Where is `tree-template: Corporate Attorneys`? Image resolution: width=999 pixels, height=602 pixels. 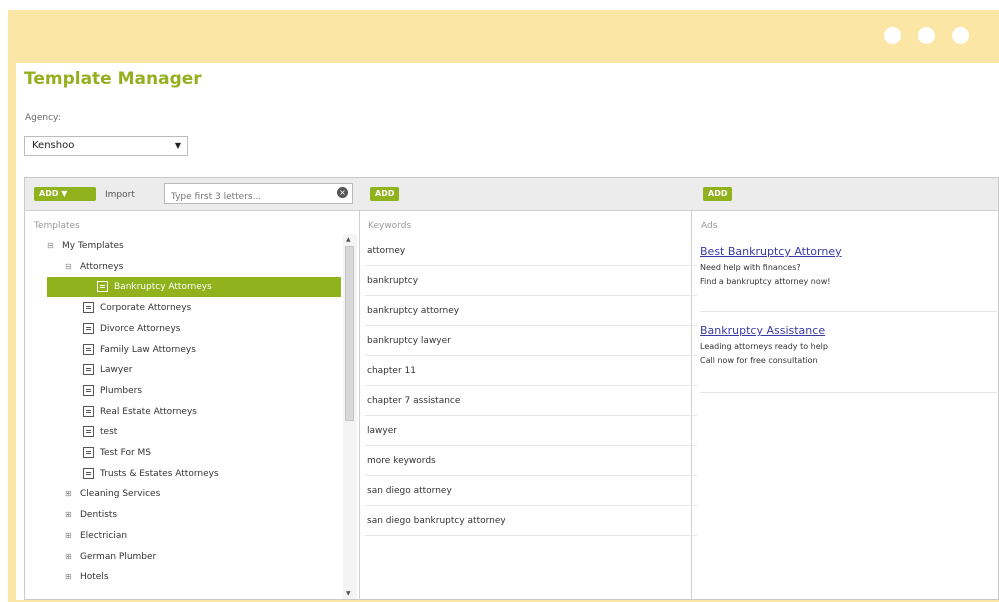 tree-template: Corporate Attorneys is located at coordinates (137, 308).